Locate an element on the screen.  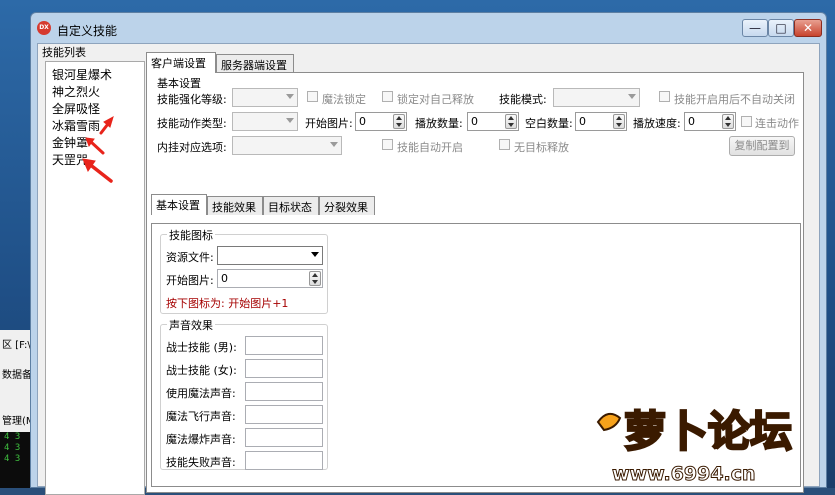
basic-settings-title: 基本设置 is located at coordinates (179, 83).